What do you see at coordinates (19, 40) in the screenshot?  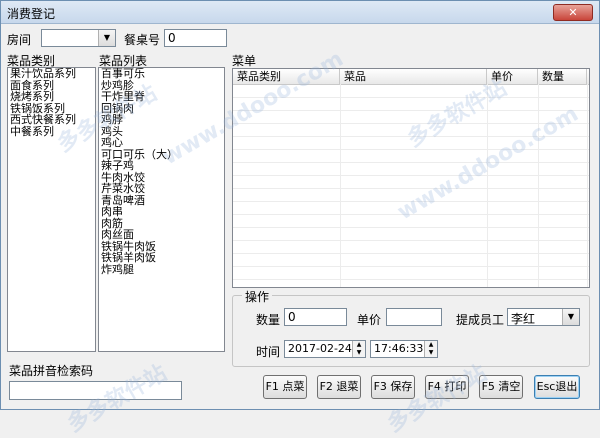 I see `room-label: 房间` at bounding box center [19, 40].